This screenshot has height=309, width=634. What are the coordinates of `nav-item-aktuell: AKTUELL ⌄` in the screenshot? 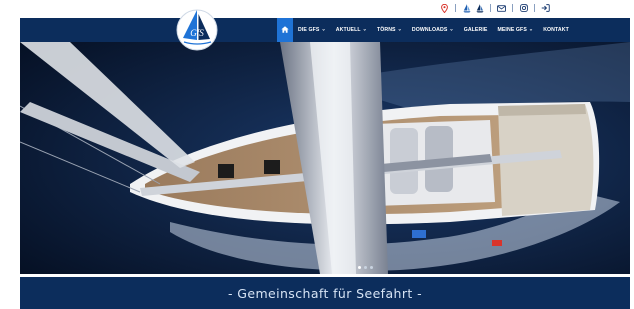 It's located at (351, 30).